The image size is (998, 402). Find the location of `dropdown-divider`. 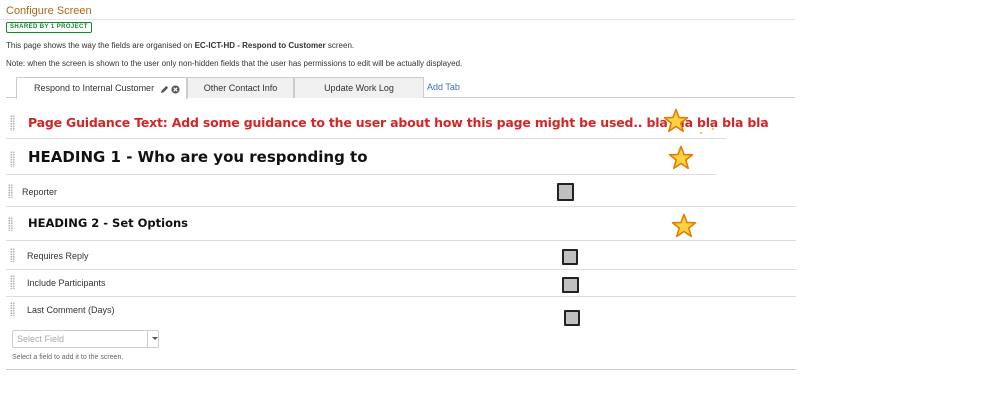

dropdown-divider is located at coordinates (147, 339).